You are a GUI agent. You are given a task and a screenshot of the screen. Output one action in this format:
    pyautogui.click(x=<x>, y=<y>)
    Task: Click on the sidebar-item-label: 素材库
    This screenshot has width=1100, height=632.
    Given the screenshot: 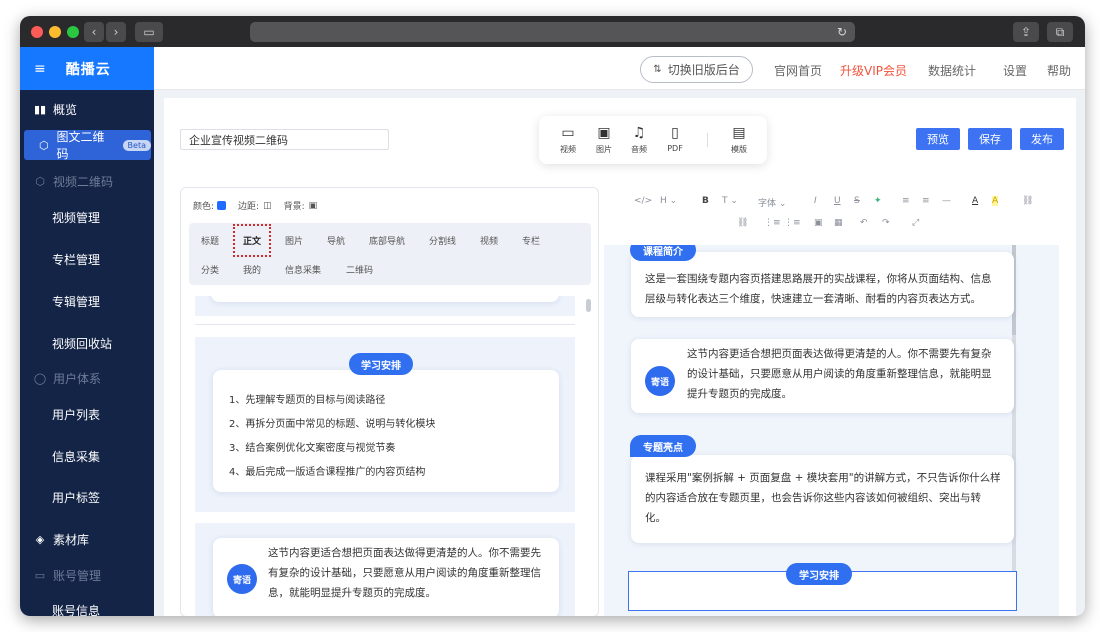 What is the action you would take?
    pyautogui.click(x=71, y=539)
    